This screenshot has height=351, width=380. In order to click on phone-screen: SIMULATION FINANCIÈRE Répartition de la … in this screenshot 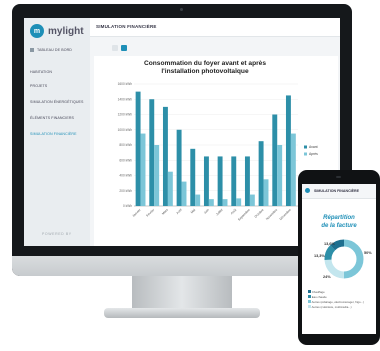, I will do `click(339, 259)`.